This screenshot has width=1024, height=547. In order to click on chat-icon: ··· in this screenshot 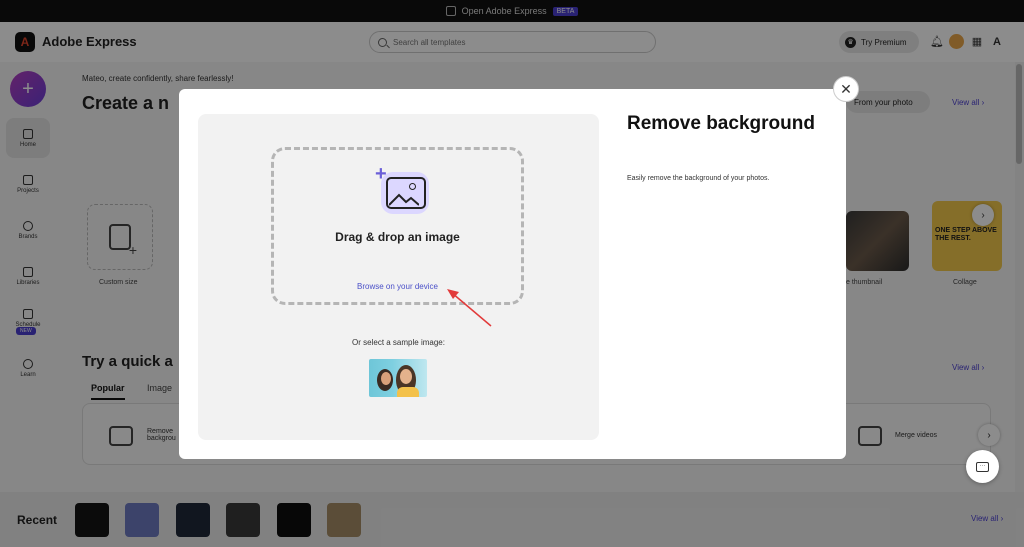, I will do `click(982, 466)`.